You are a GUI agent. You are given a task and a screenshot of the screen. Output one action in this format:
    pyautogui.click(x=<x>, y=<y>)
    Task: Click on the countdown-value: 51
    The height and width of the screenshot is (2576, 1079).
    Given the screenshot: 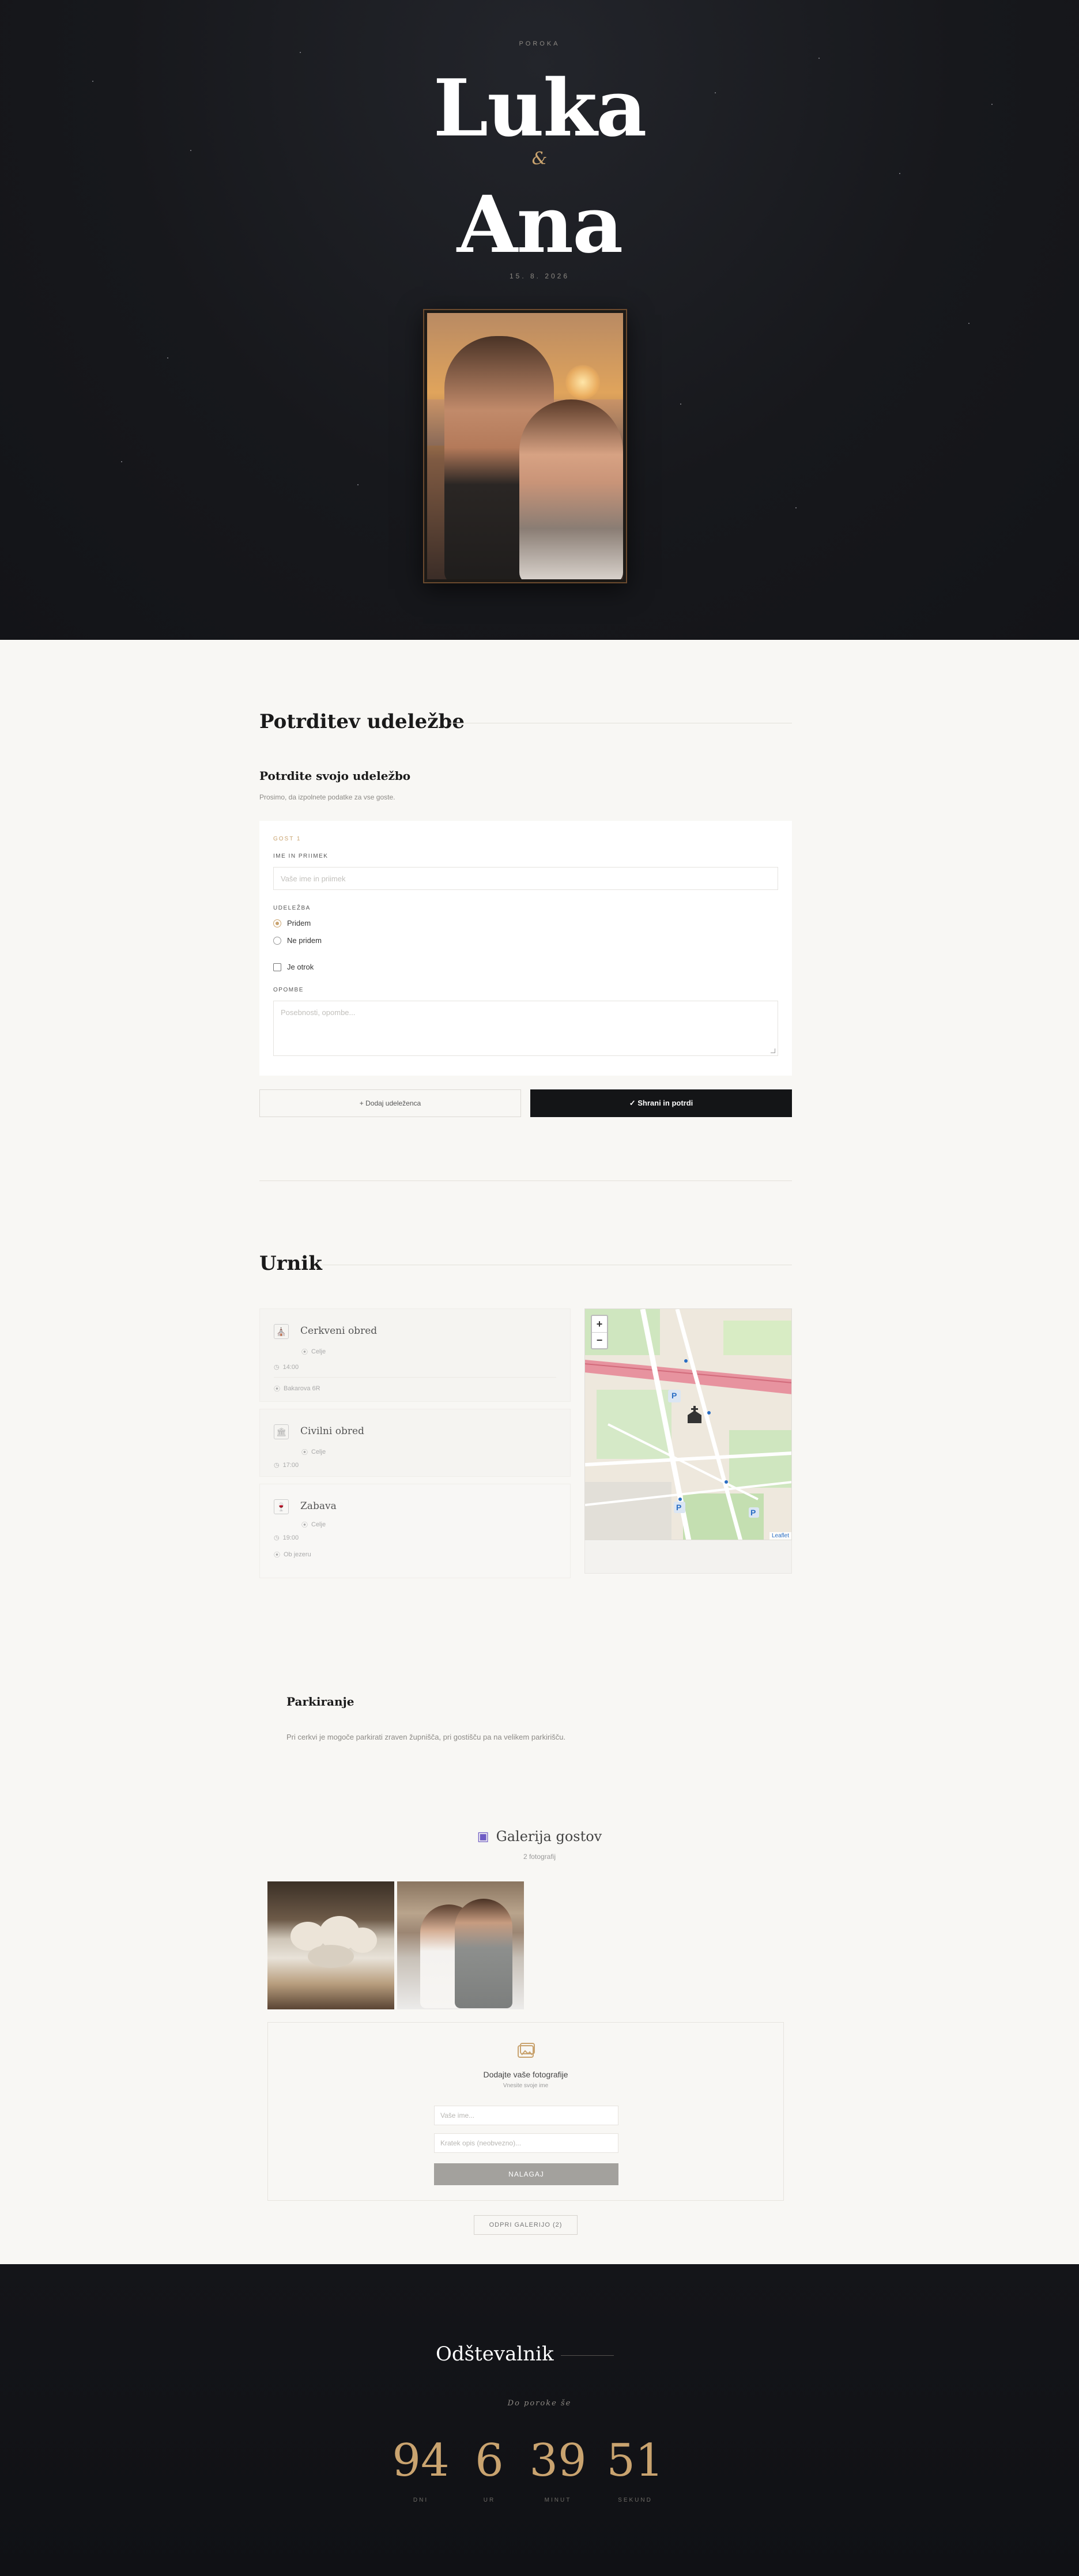 What is the action you would take?
    pyautogui.click(x=635, y=2461)
    